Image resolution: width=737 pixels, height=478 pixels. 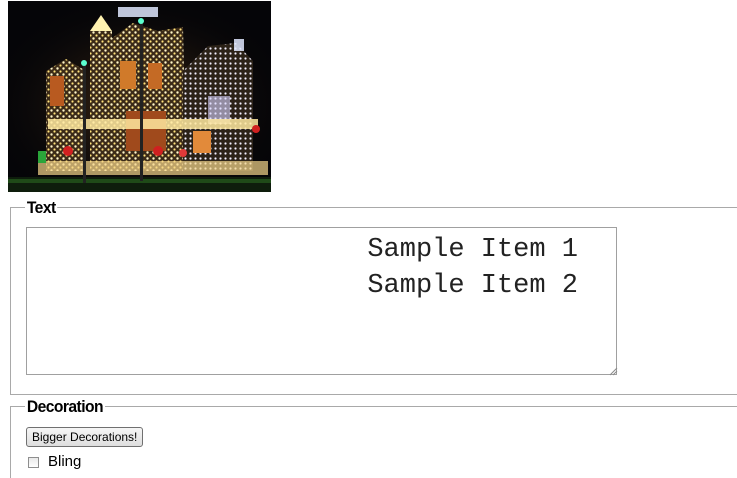 What do you see at coordinates (613, 371) in the screenshot?
I see `resize-grip-icon` at bounding box center [613, 371].